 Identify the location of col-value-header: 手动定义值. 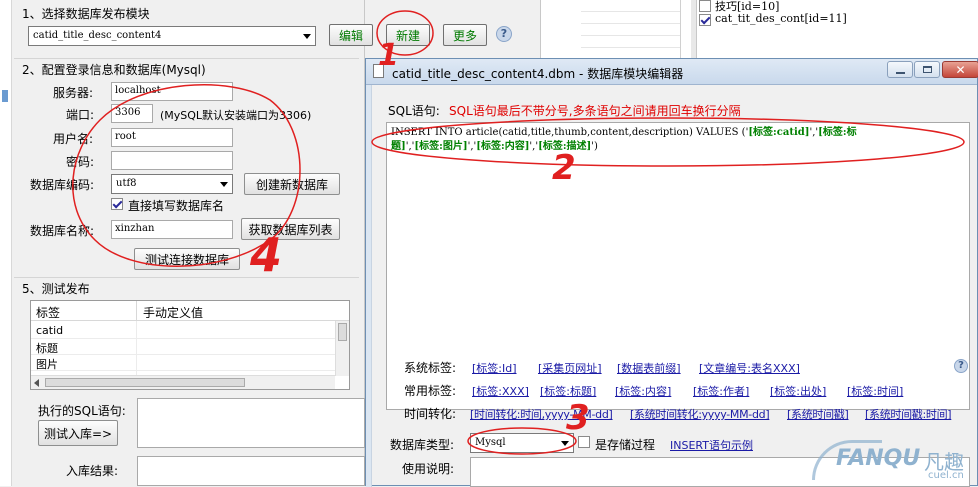
(173, 313).